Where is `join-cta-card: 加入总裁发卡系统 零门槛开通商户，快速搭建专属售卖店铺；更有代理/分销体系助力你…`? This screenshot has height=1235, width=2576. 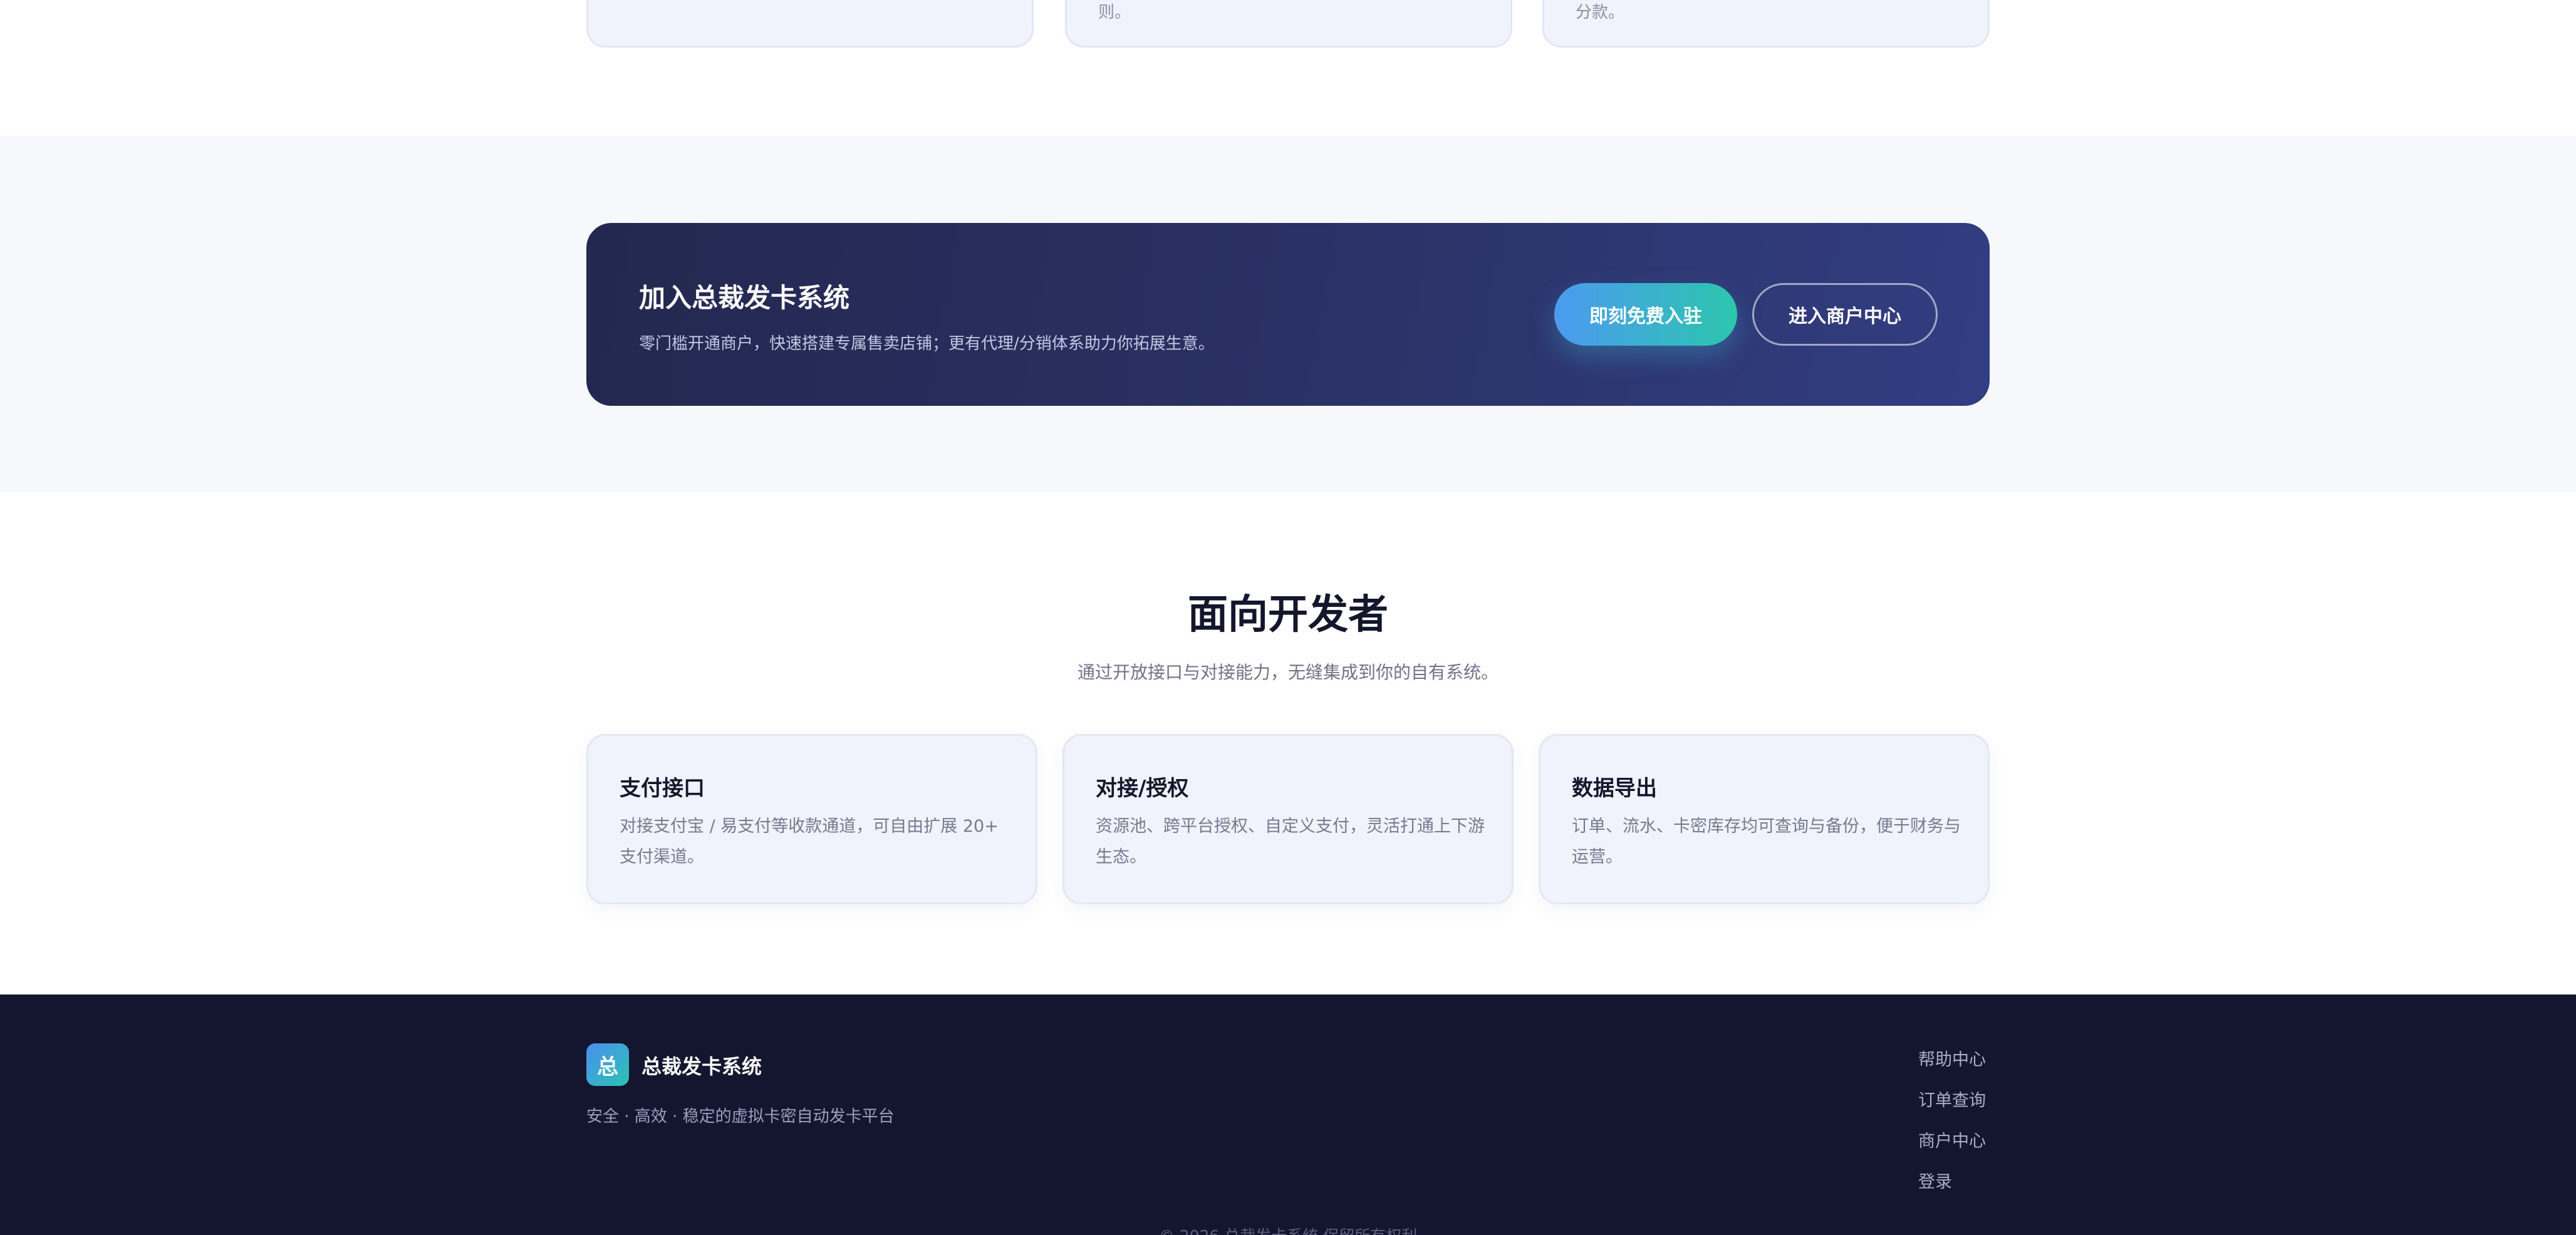 join-cta-card: 加入总裁发卡系统 零门槛开通商户，快速搭建专属售卖店铺；更有代理/分销体系助力你… is located at coordinates (1288, 314).